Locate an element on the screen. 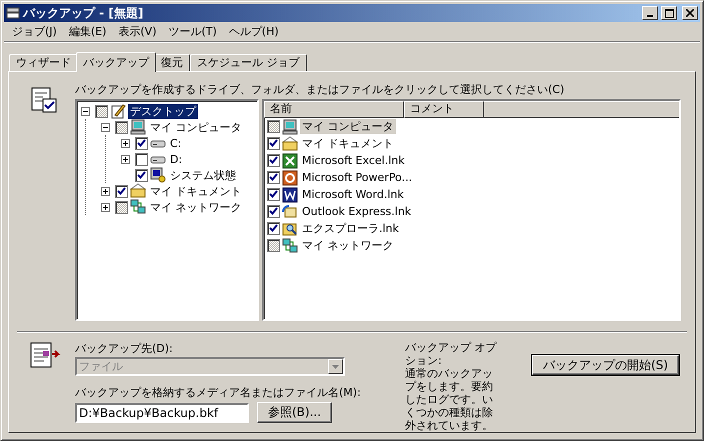 The height and width of the screenshot is (441, 704). tree-item: マイ ネットワーク is located at coordinates (196, 207).